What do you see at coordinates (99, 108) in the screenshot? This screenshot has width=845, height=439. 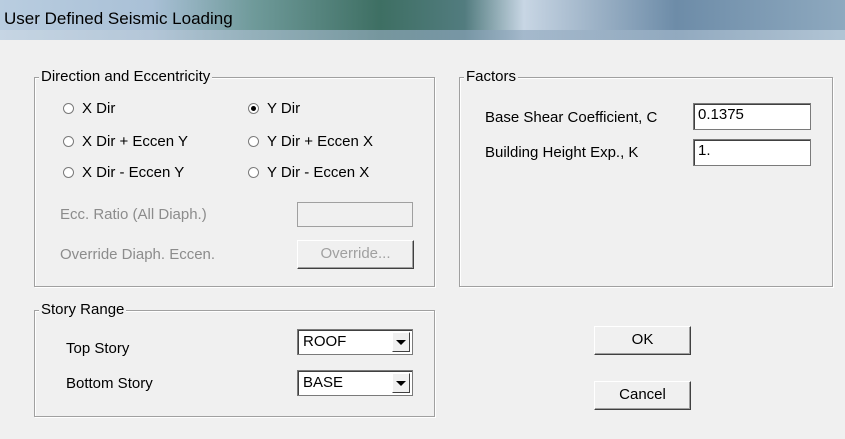 I see `radio-x-dir-label: X Dir` at bounding box center [99, 108].